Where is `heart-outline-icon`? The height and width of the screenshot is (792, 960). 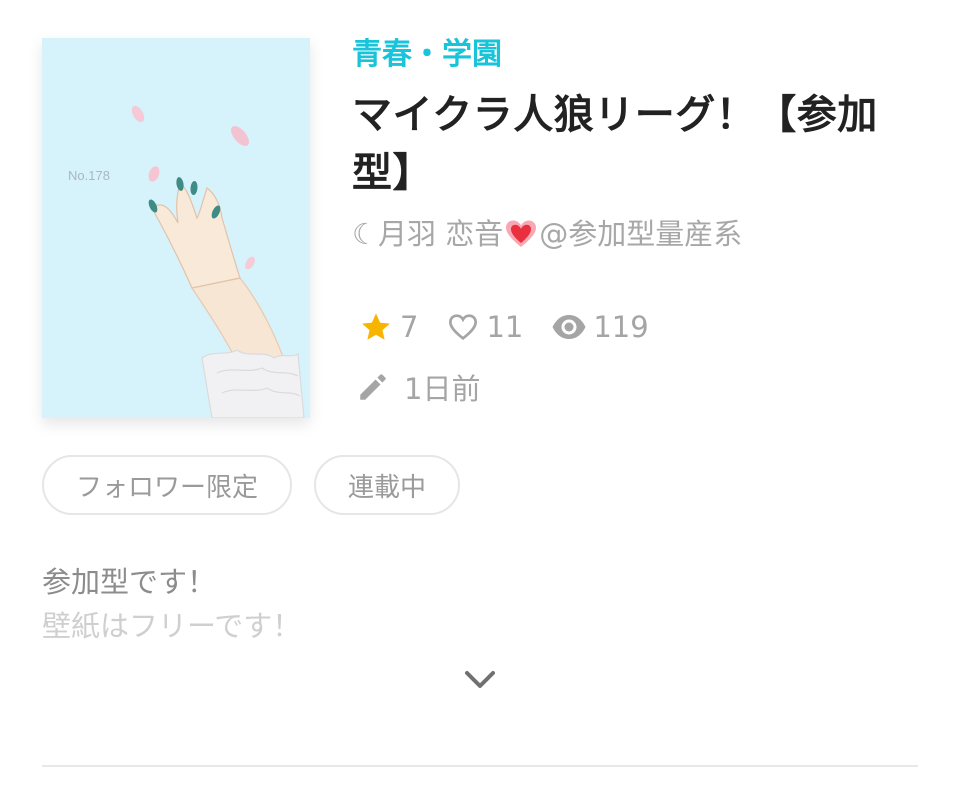 heart-outline-icon is located at coordinates (463, 327).